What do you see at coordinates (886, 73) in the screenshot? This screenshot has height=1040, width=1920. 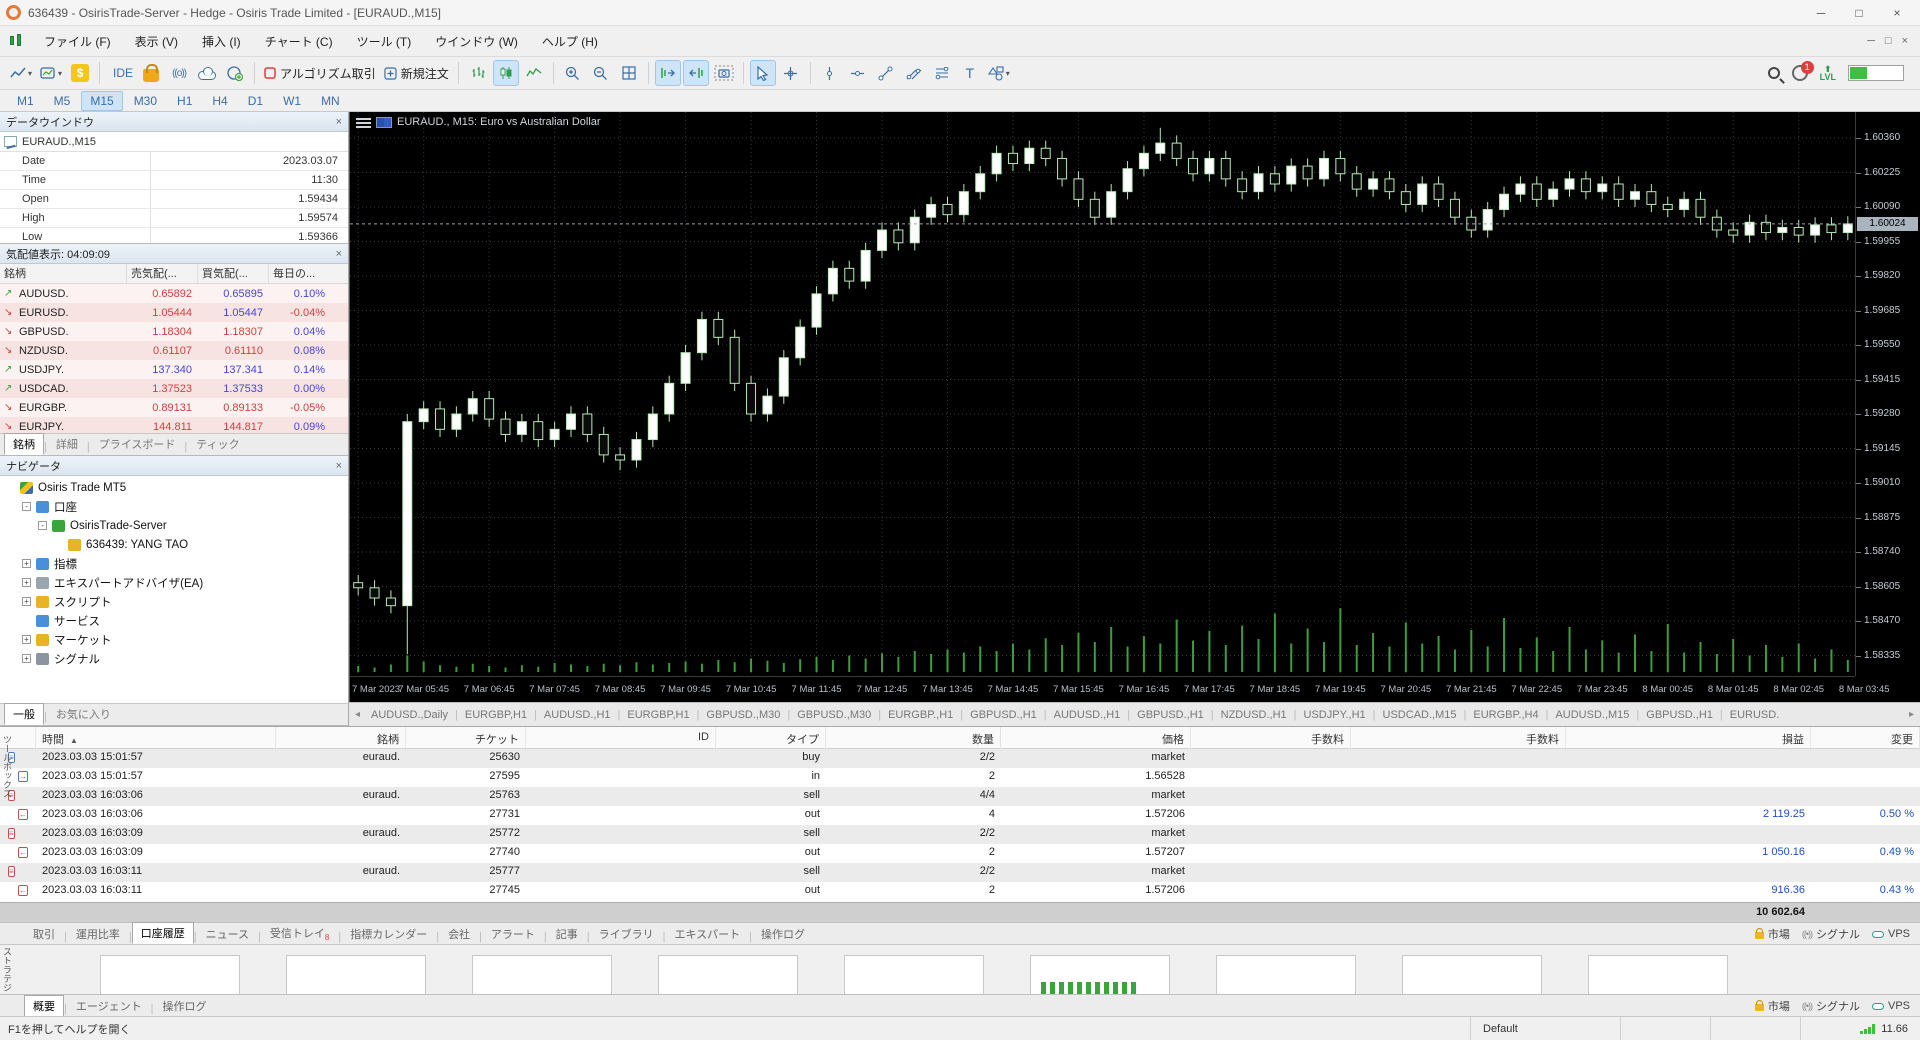 I see `trendline-button` at bounding box center [886, 73].